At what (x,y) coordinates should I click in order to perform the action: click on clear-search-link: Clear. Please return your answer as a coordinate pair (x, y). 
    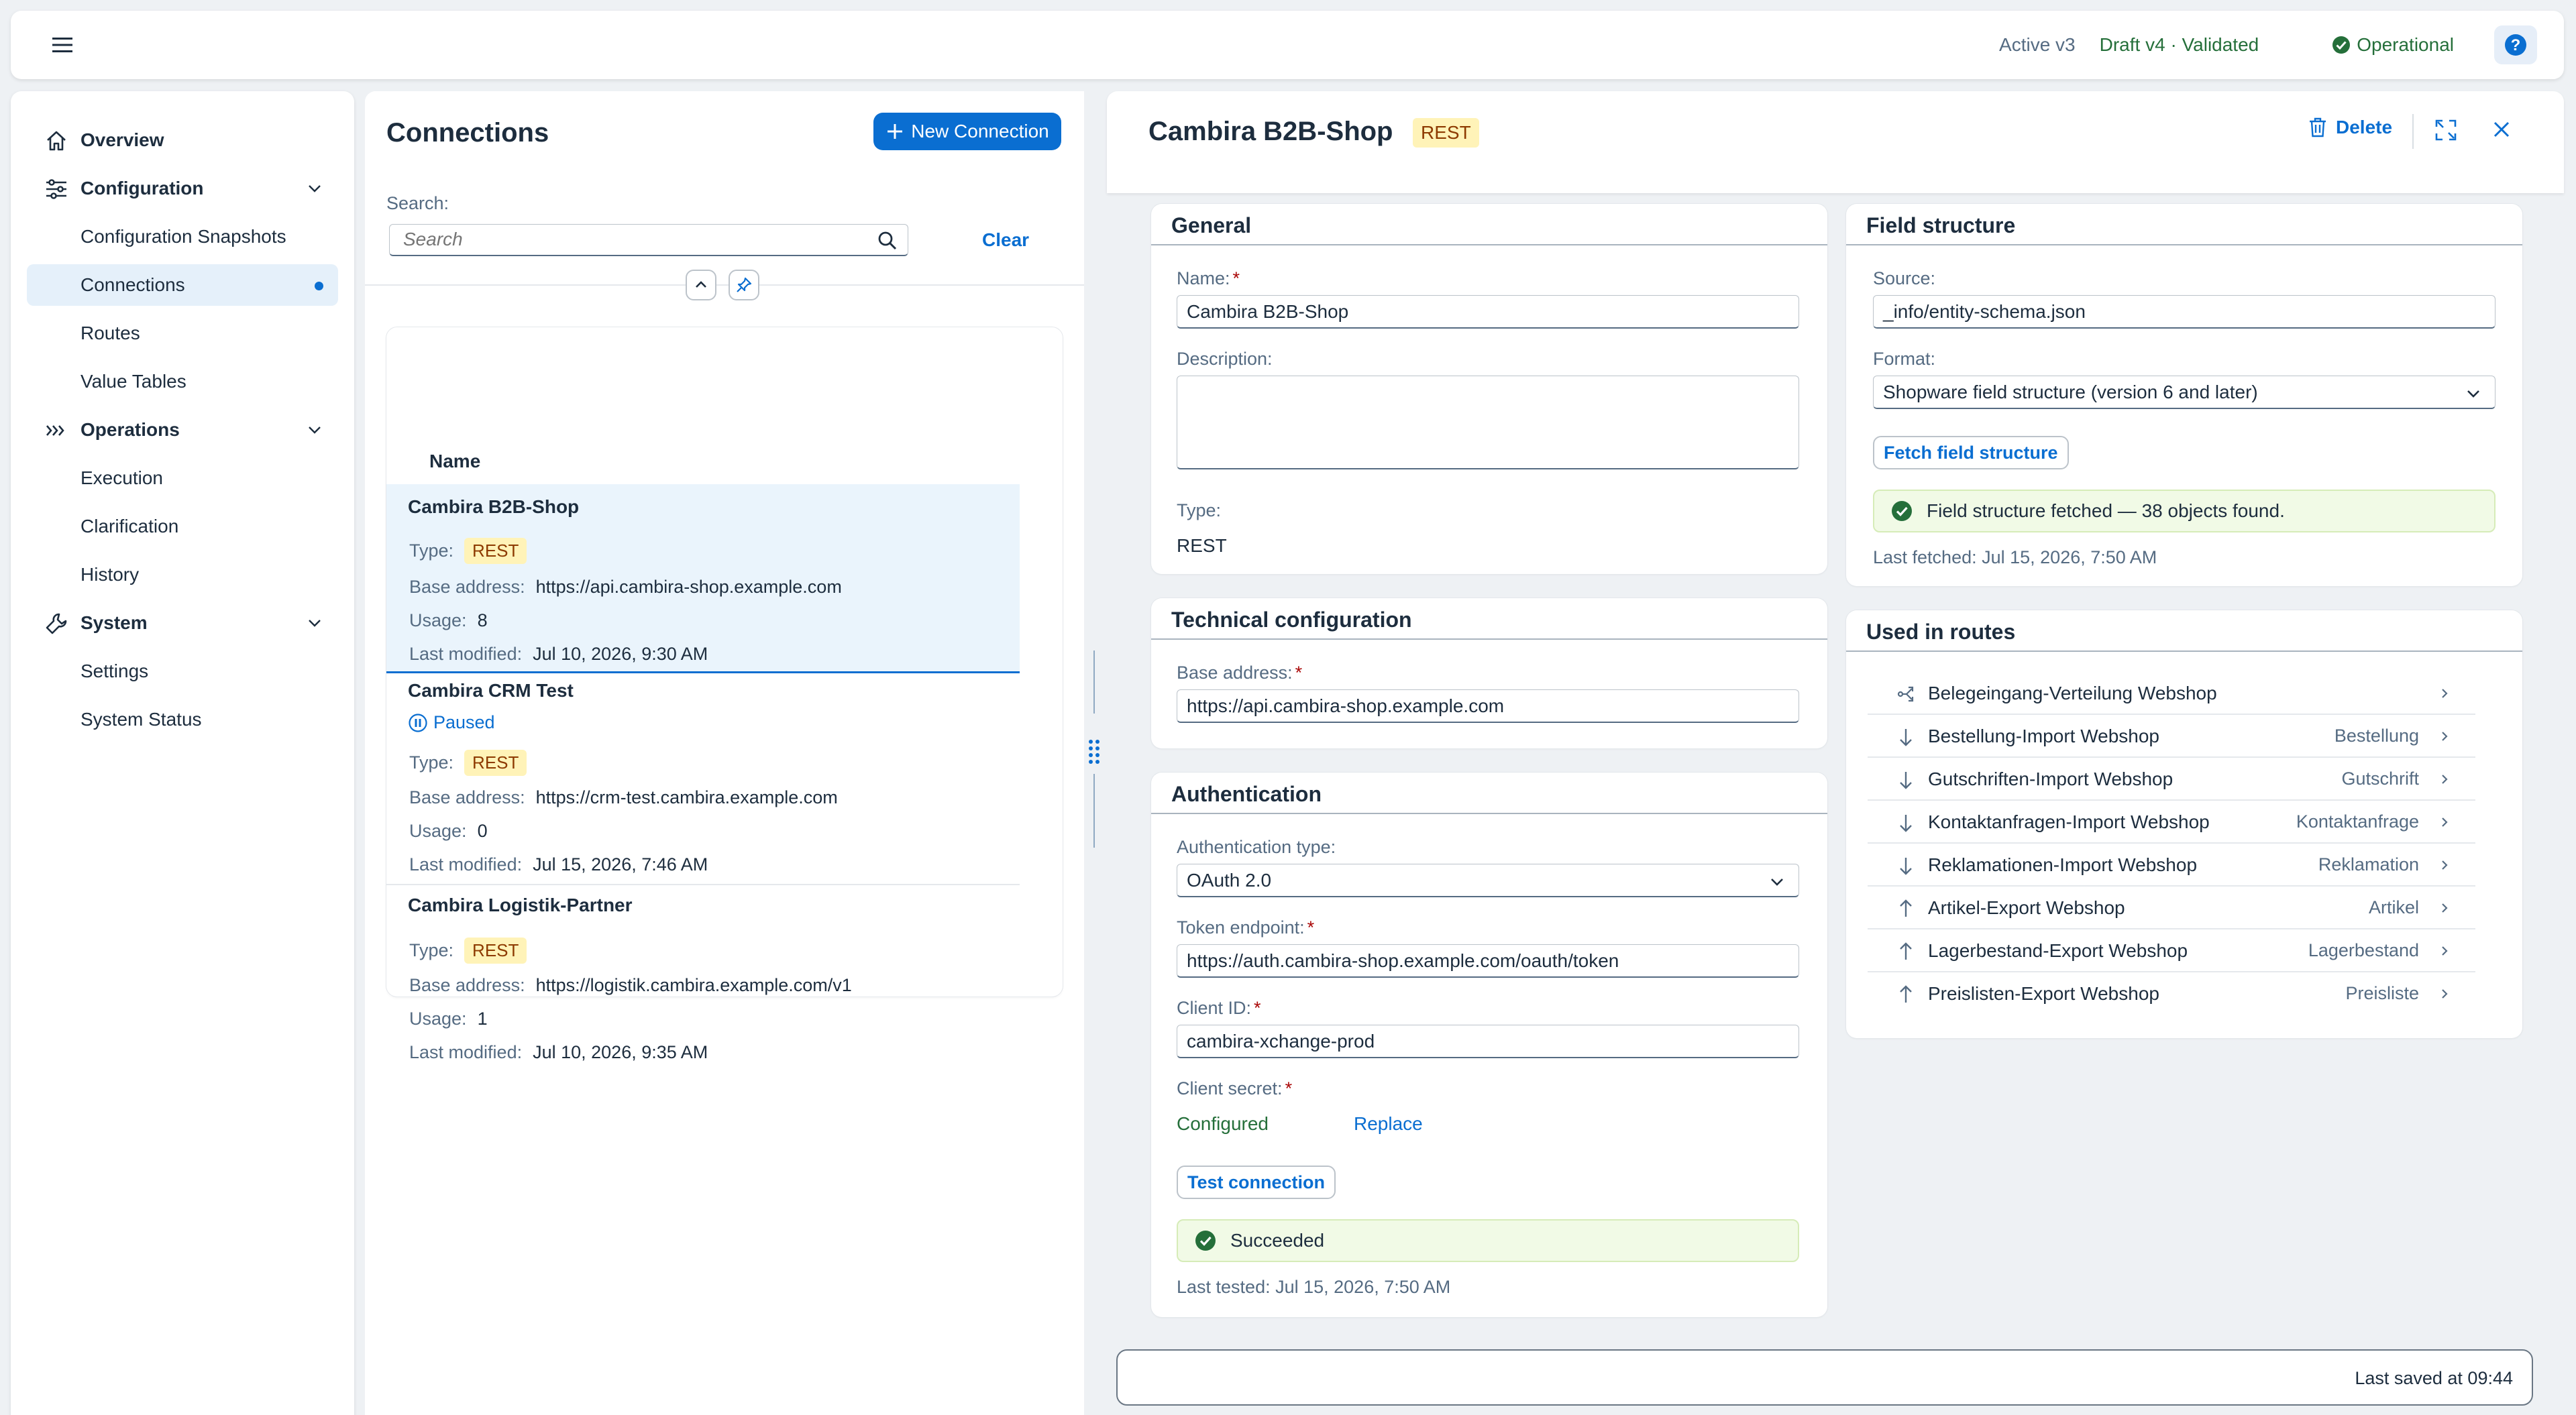
    Looking at the image, I should click on (1005, 240).